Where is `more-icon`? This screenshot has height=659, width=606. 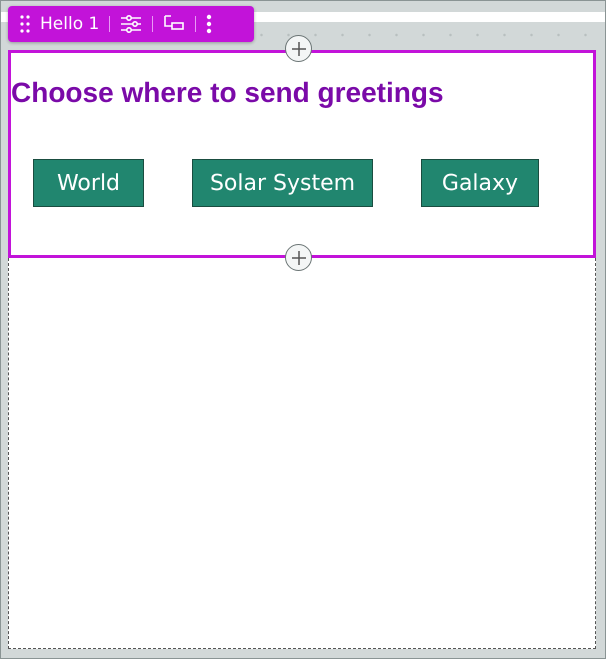
more-icon is located at coordinates (209, 24).